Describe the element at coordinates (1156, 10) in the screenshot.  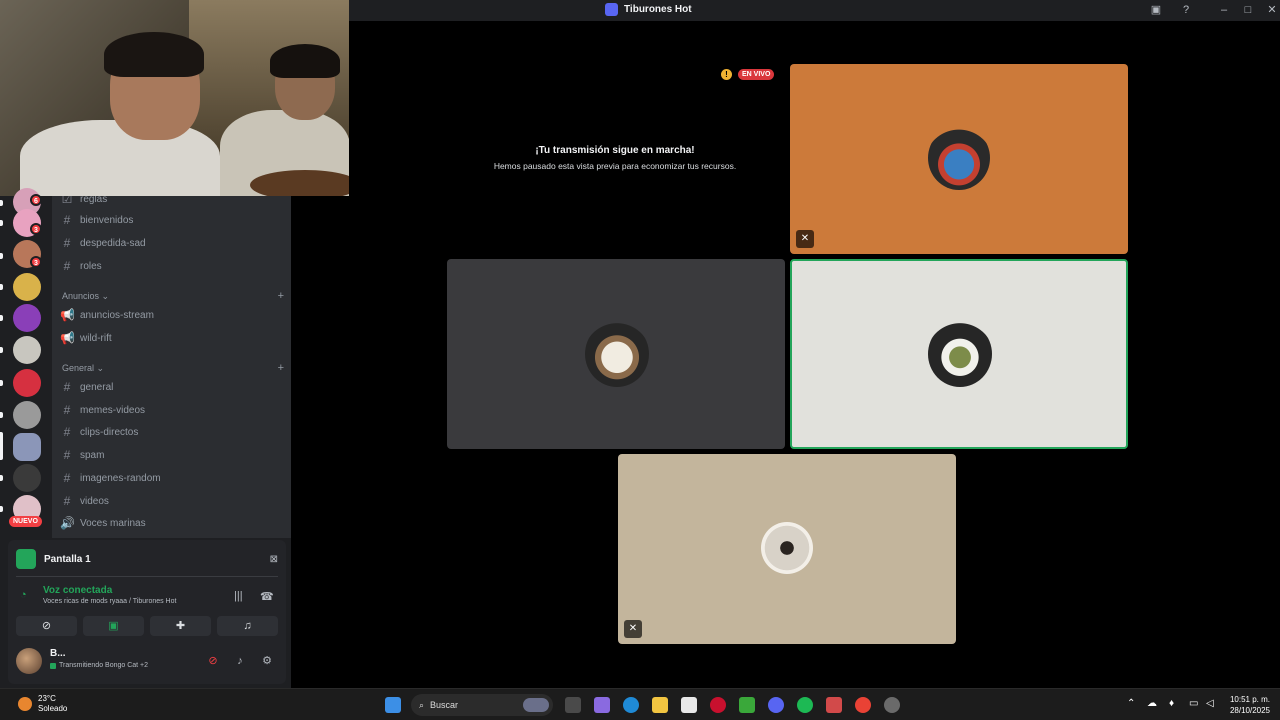
I see `inbox-icon: ▣` at that location.